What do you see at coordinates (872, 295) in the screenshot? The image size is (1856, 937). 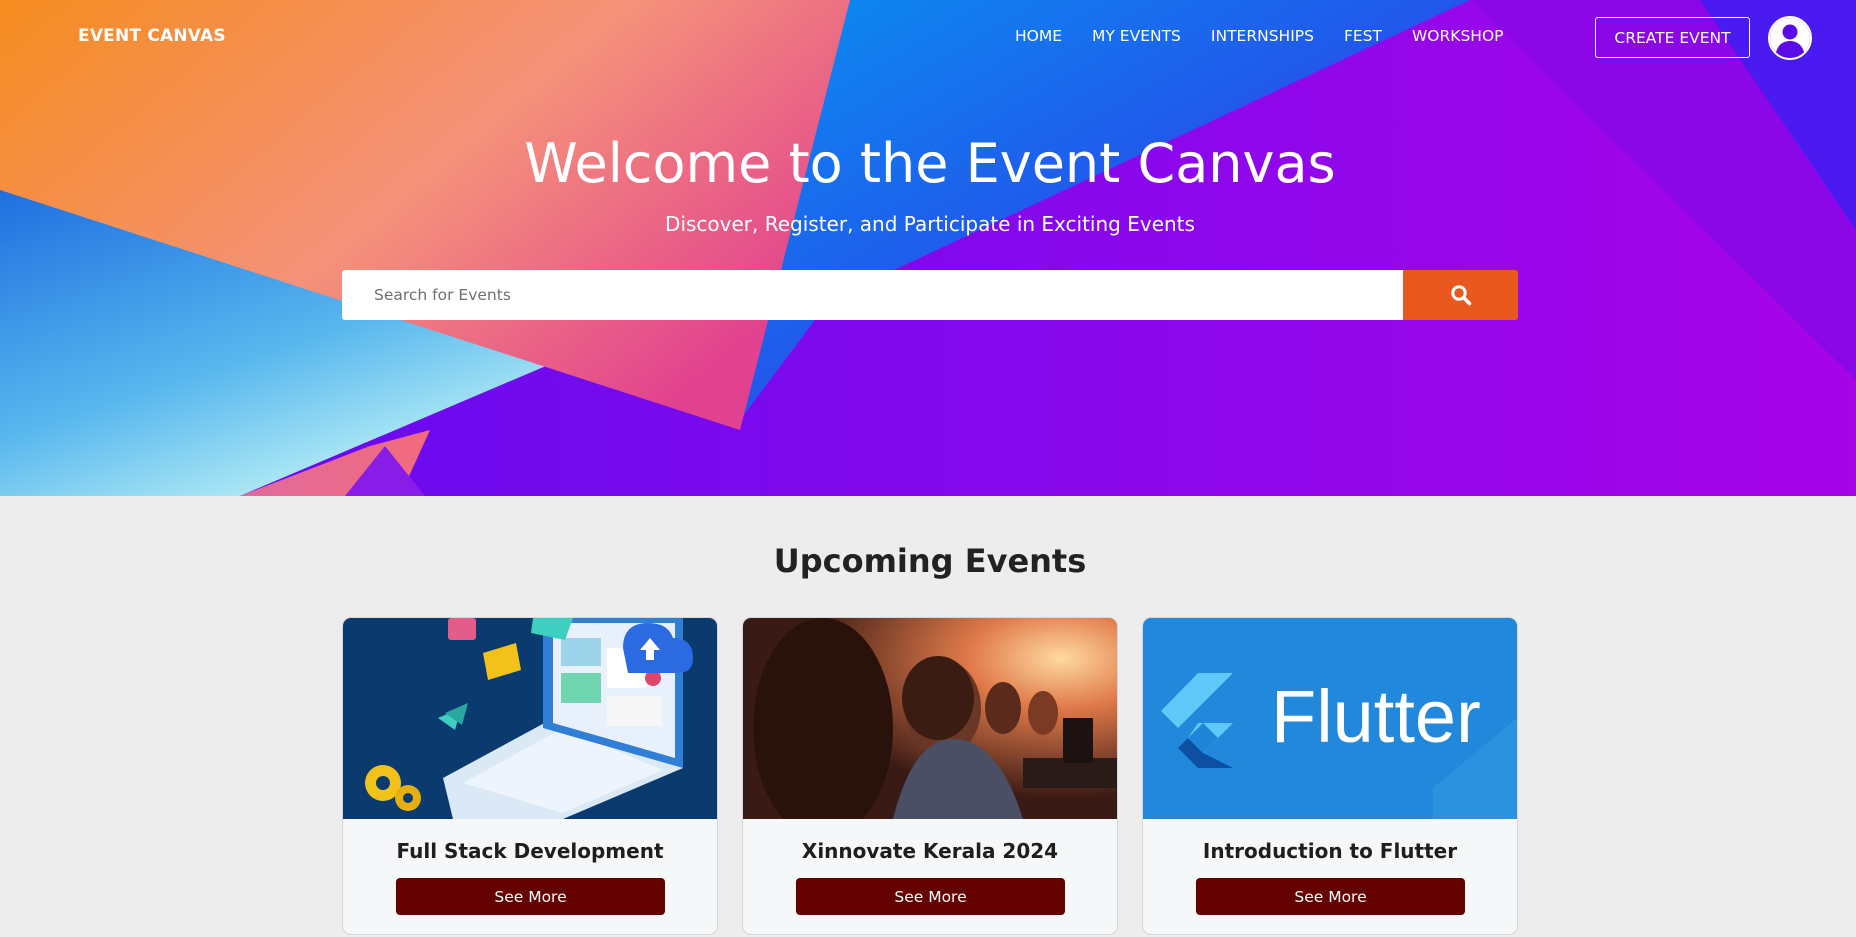 I see `search-input` at bounding box center [872, 295].